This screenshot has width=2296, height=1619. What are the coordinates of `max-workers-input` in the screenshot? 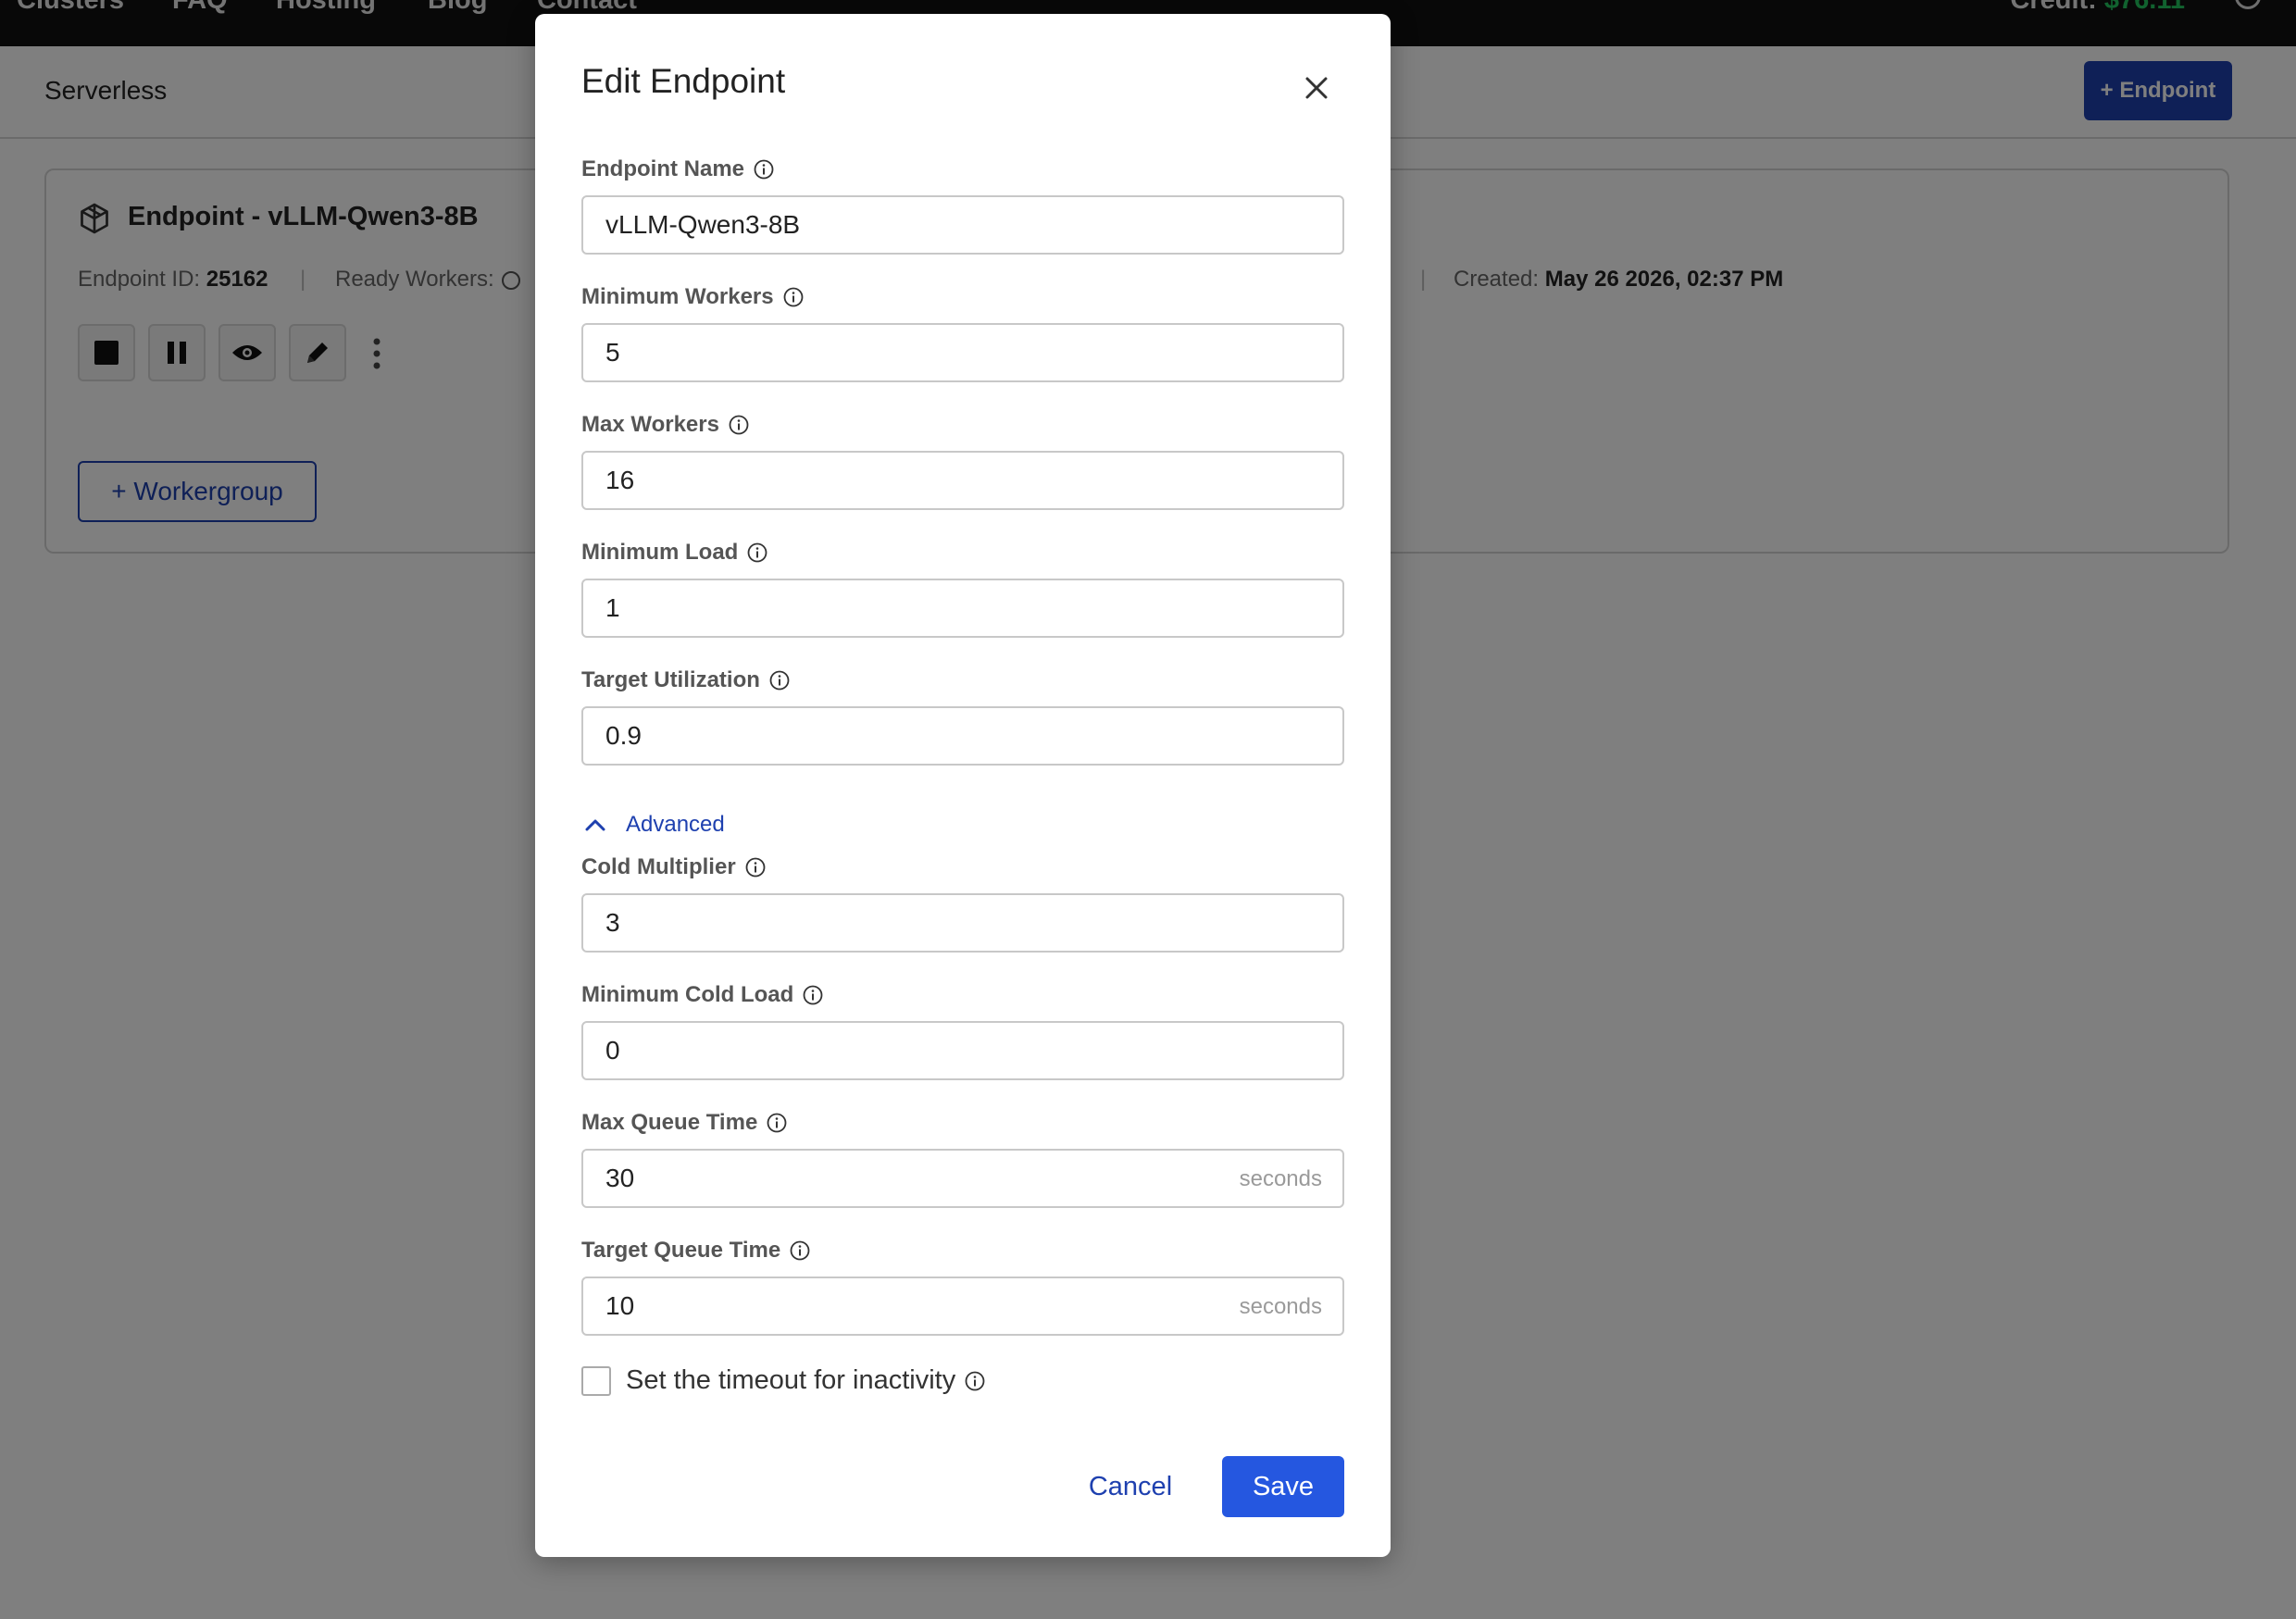 It's located at (963, 481).